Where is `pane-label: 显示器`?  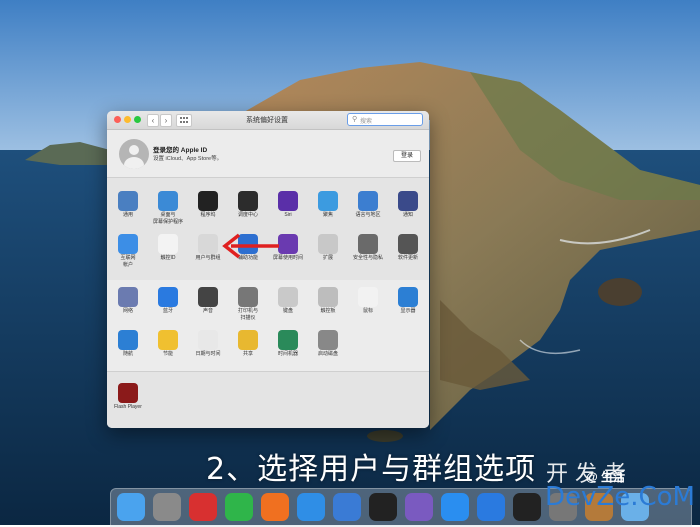 pane-label: 显示器 is located at coordinates (408, 311).